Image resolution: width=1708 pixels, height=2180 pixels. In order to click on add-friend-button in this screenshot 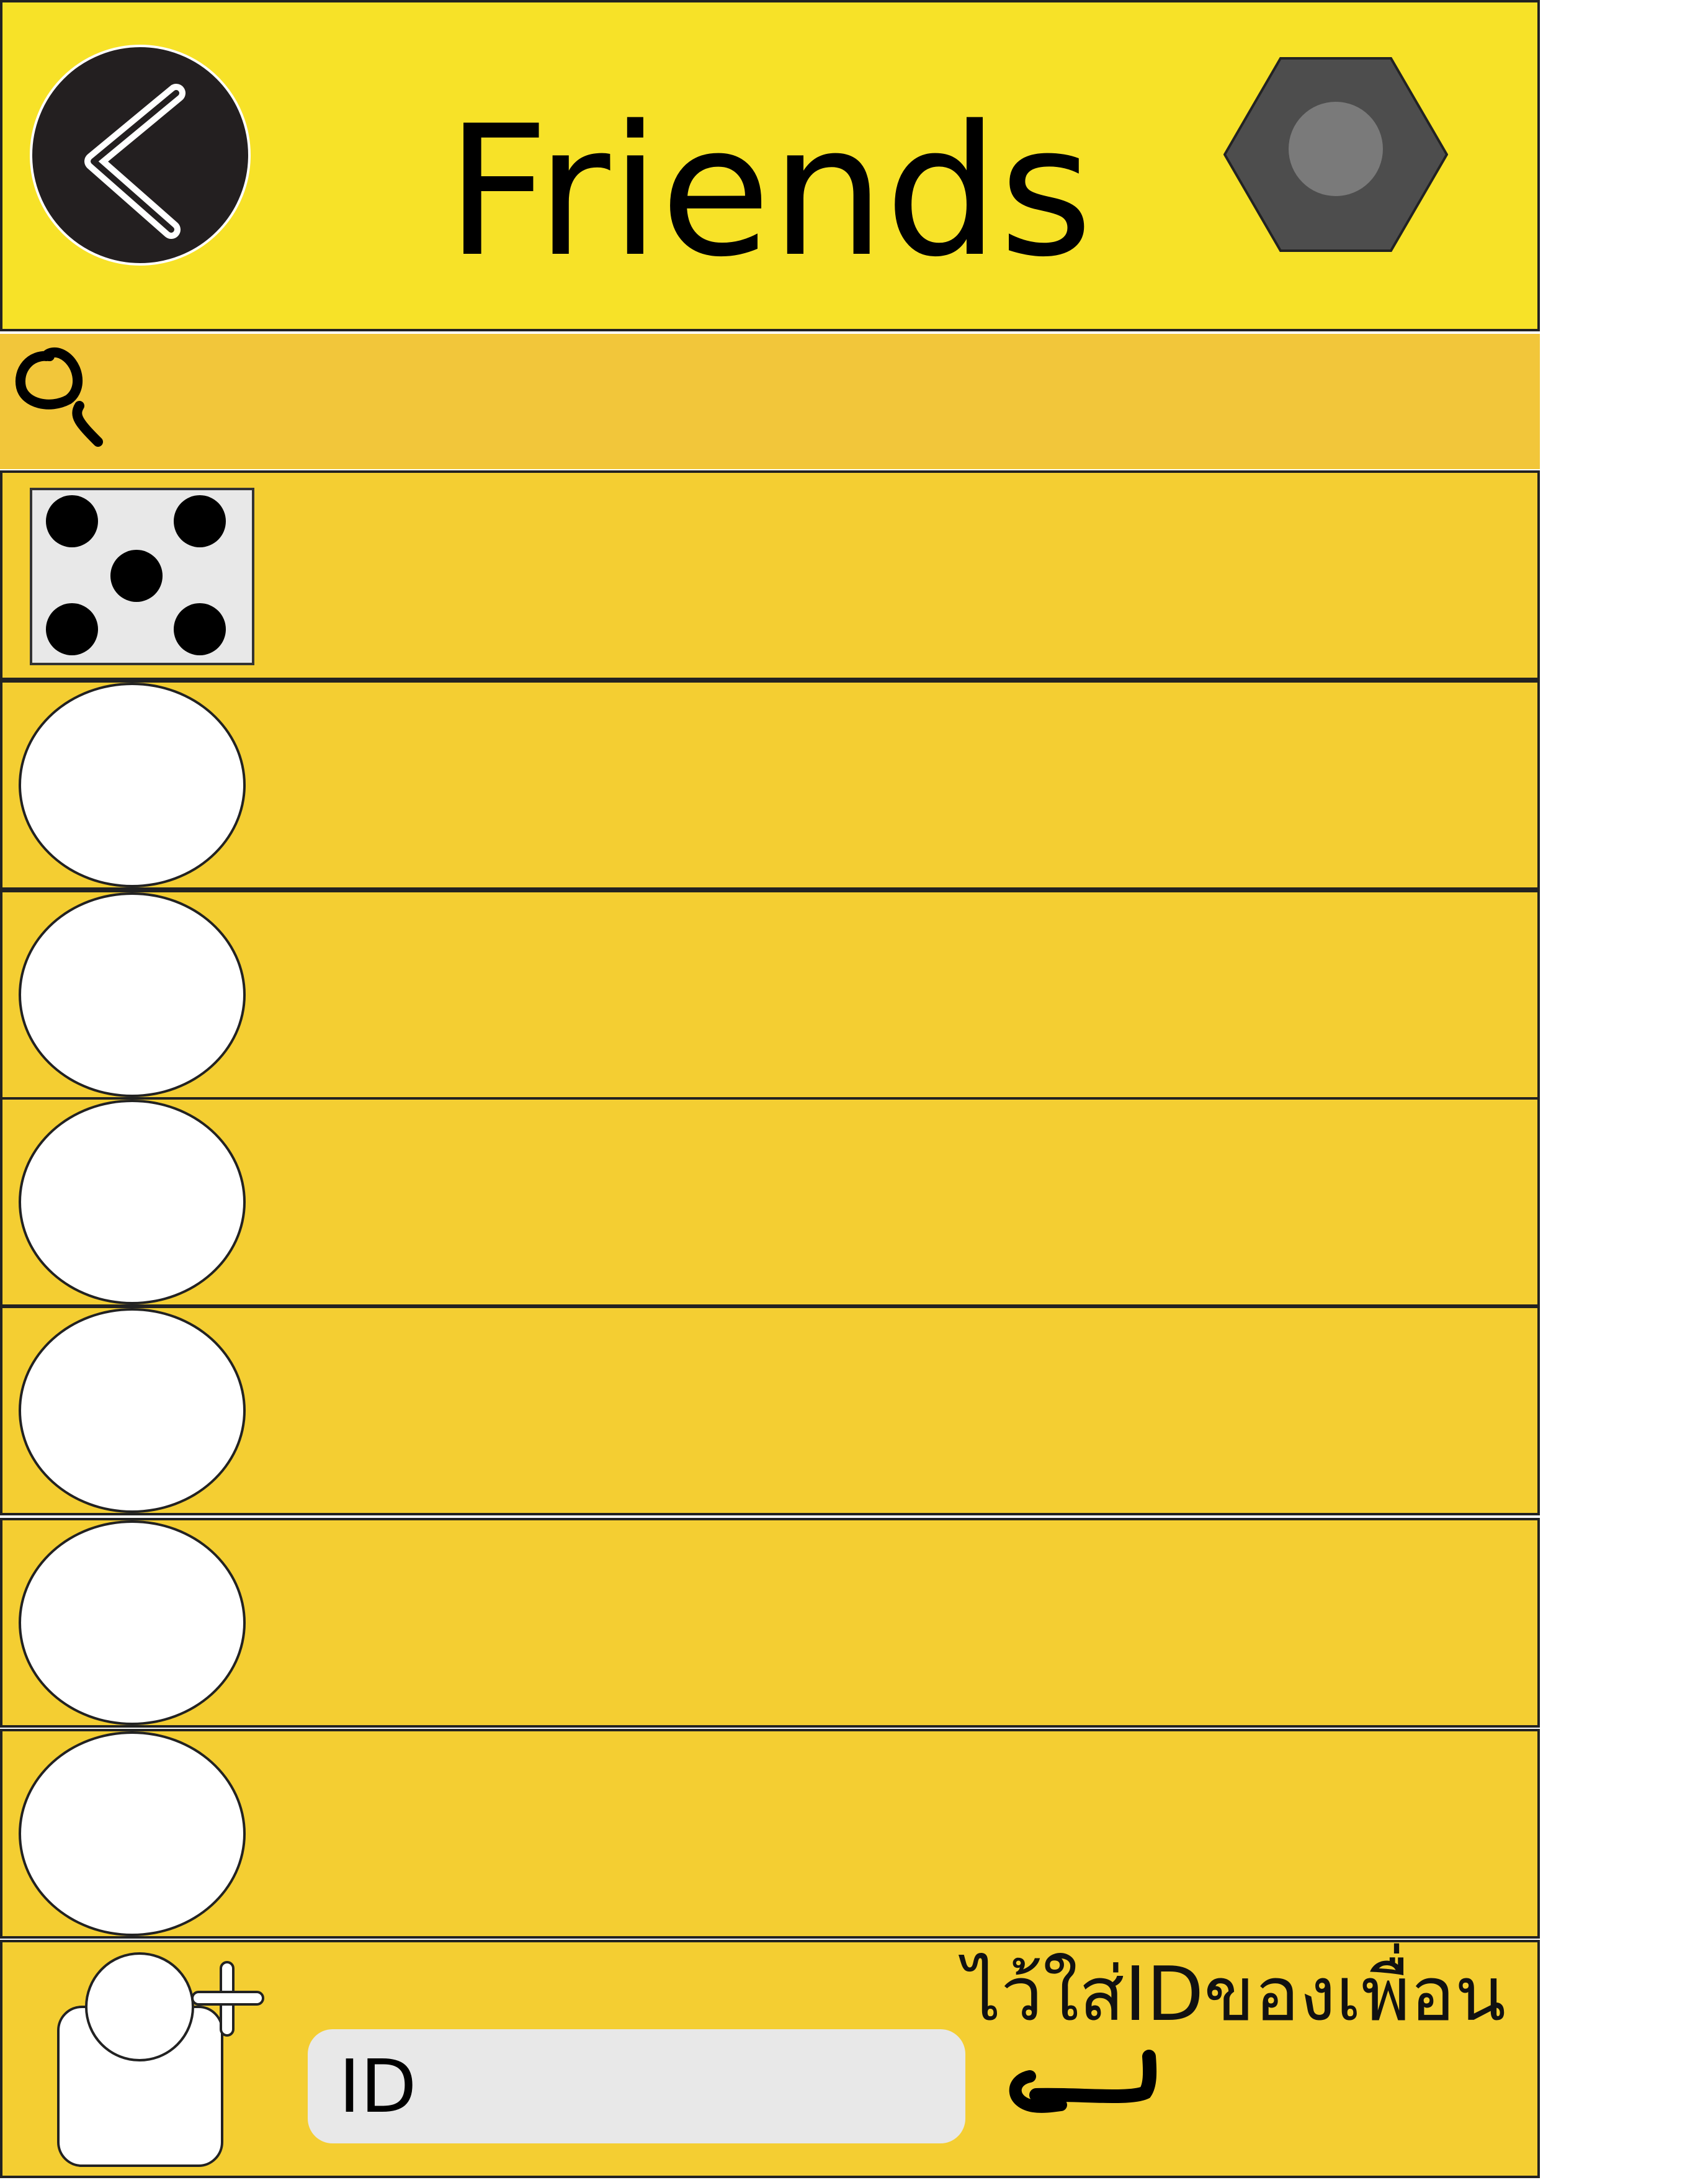, I will do `click(179, 2059)`.